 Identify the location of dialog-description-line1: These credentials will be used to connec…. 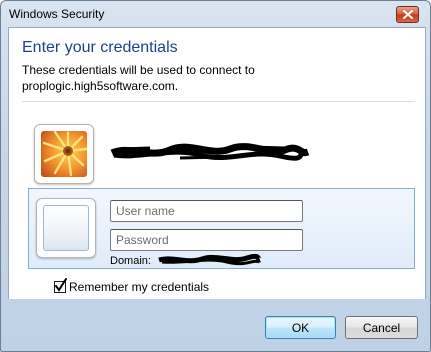
(138, 70).